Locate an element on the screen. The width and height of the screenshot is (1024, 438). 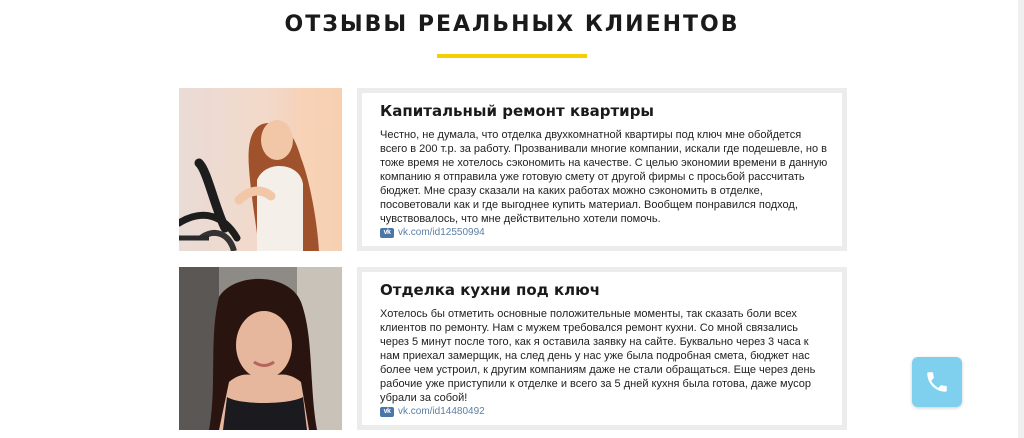
phone-icon is located at coordinates (937, 382).